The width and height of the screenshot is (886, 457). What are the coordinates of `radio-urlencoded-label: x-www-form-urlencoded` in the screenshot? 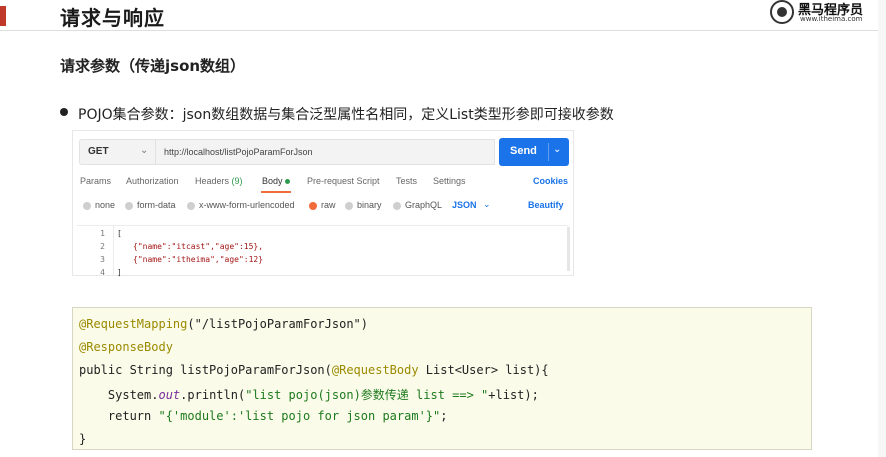 It's located at (247, 205).